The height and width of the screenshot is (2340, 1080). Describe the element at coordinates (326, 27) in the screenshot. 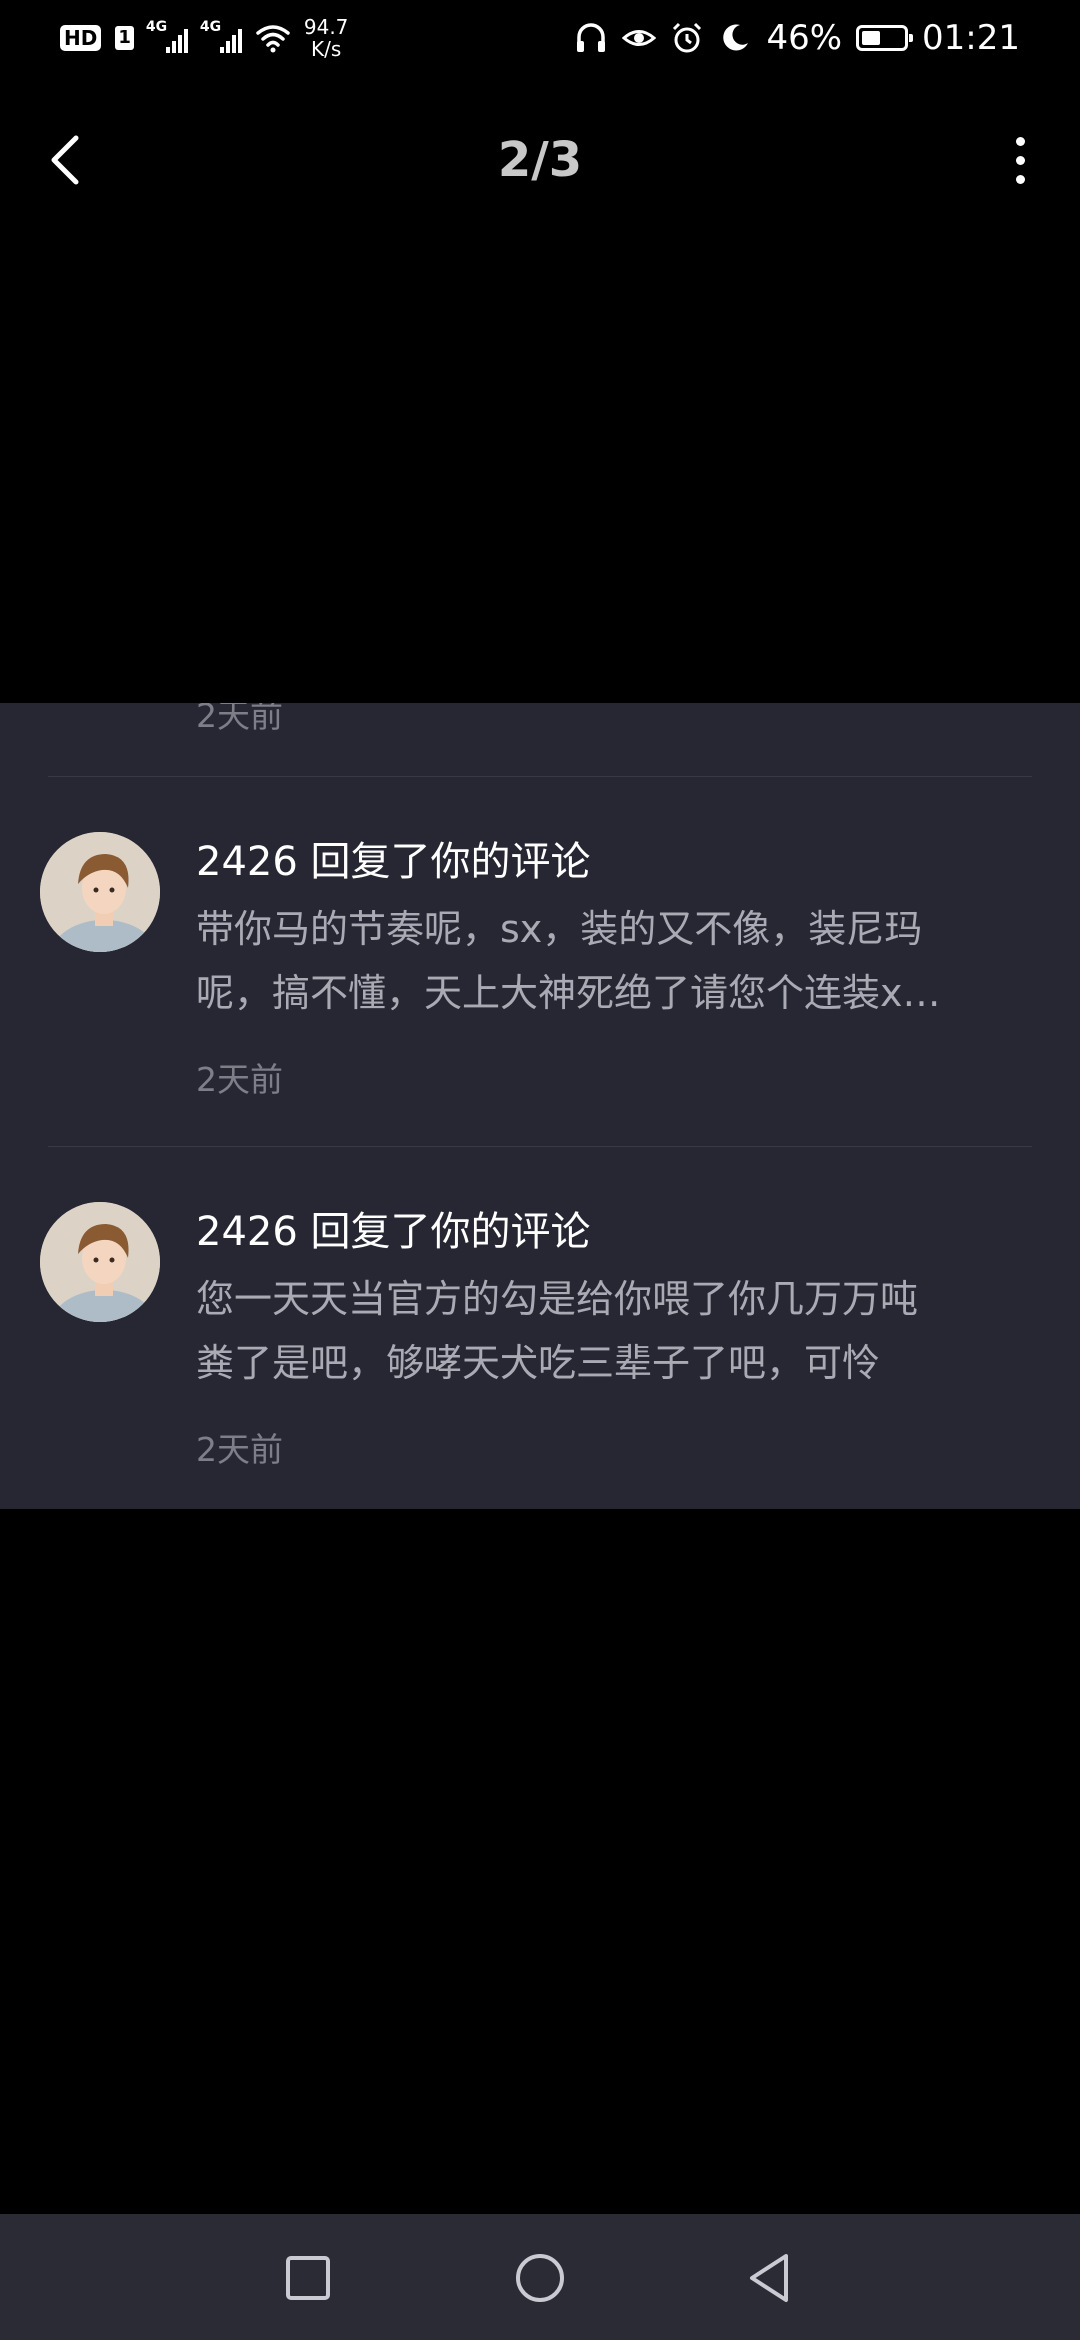

I see `network-speed-value: 94.7` at that location.